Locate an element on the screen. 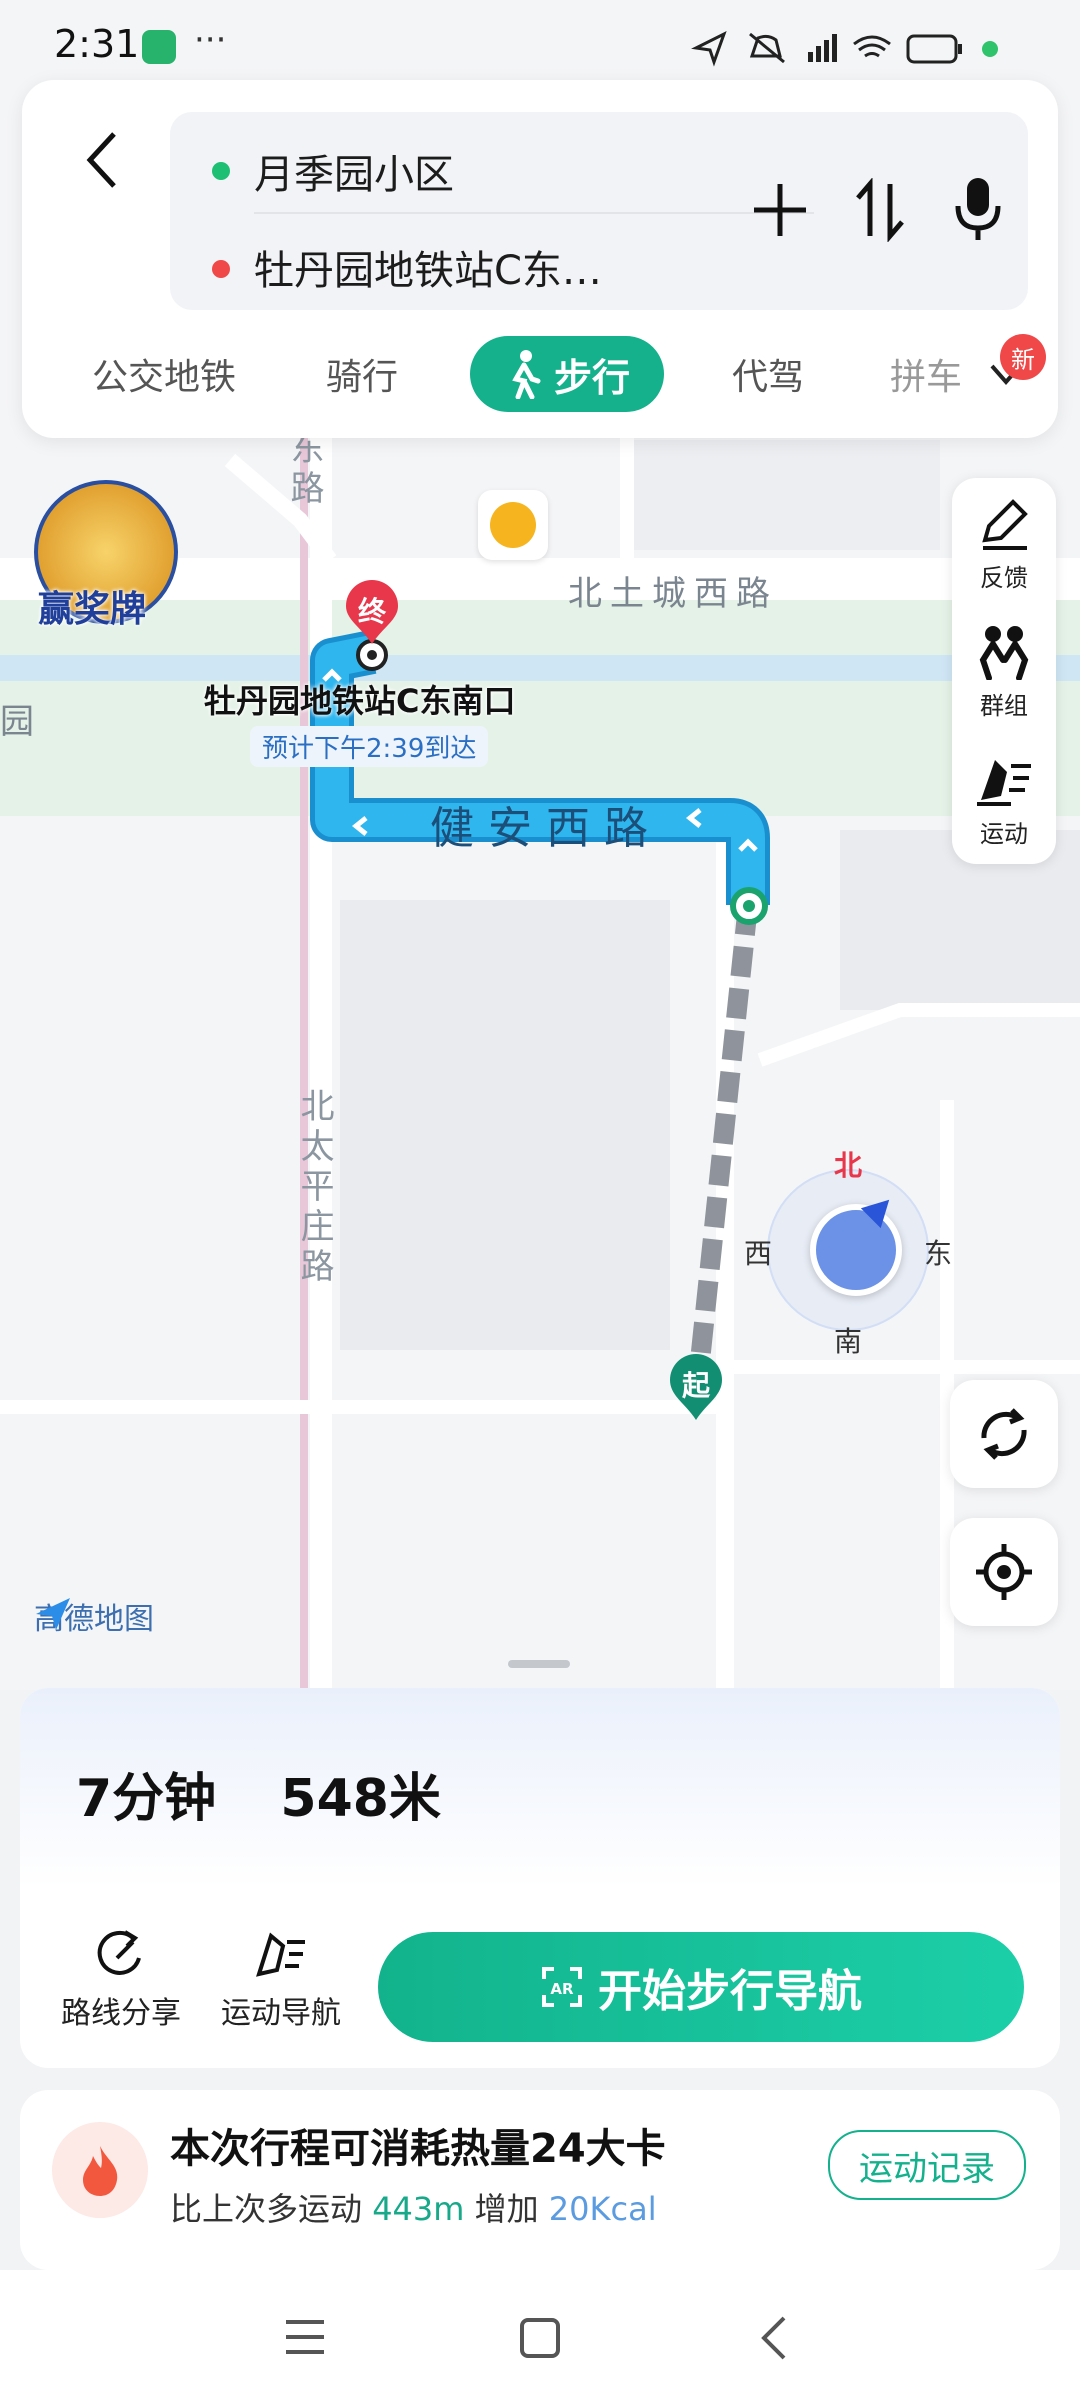 The image size is (1080, 2400). compass: 北 南 西 东 is located at coordinates (848, 1254).